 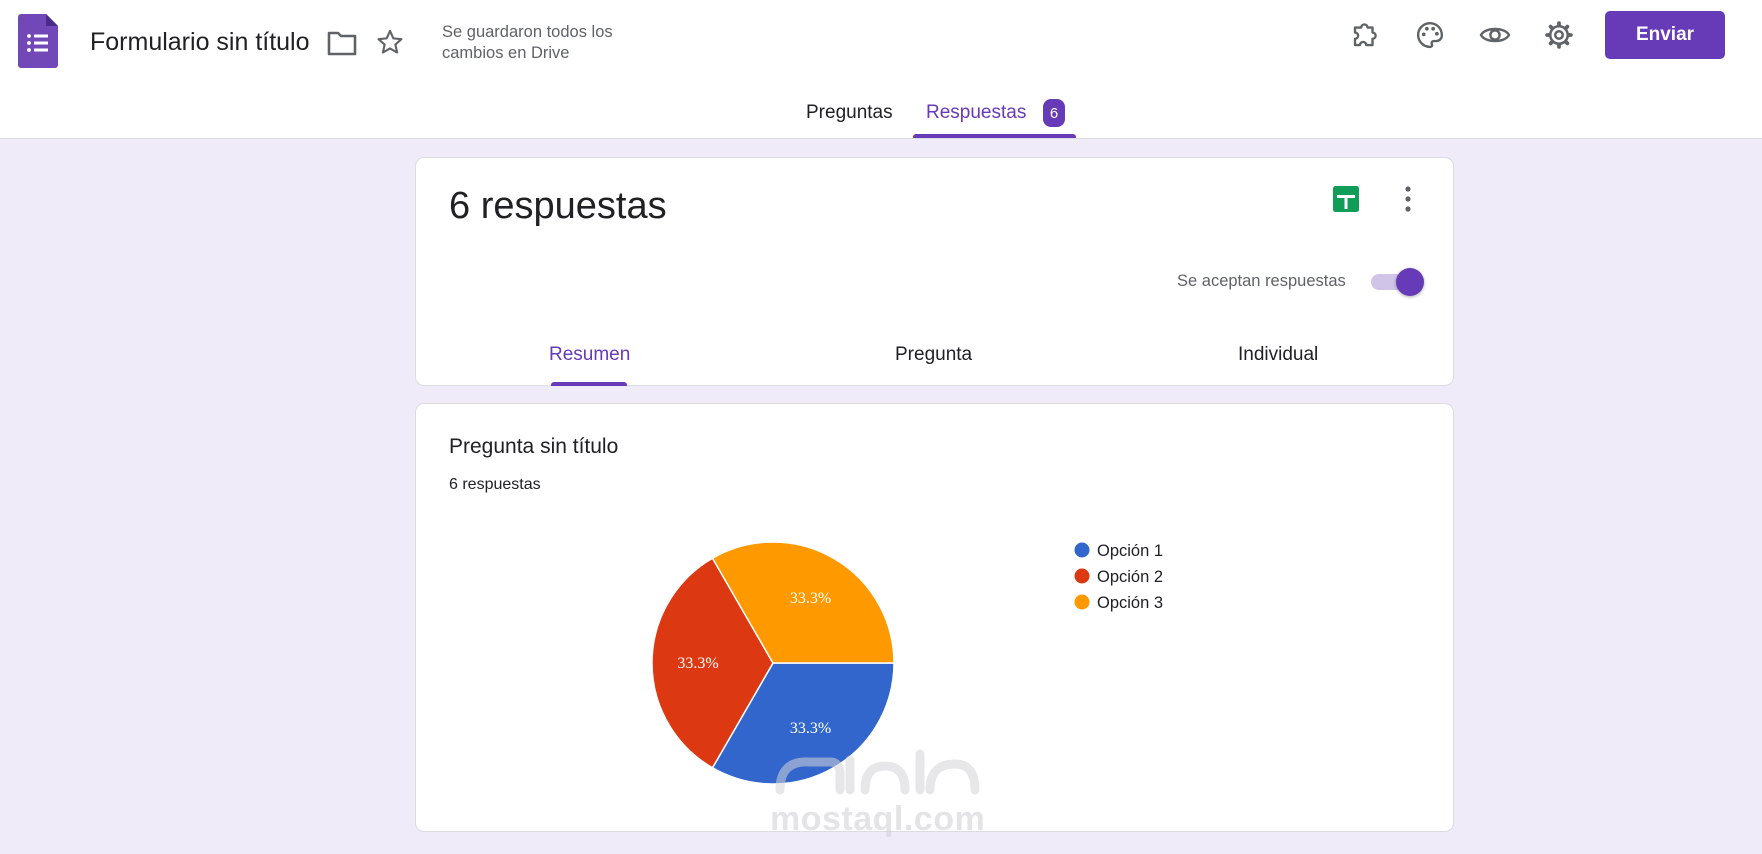 What do you see at coordinates (1261, 281) in the screenshot?
I see `accepting-responses-label: Se aceptan respuestas` at bounding box center [1261, 281].